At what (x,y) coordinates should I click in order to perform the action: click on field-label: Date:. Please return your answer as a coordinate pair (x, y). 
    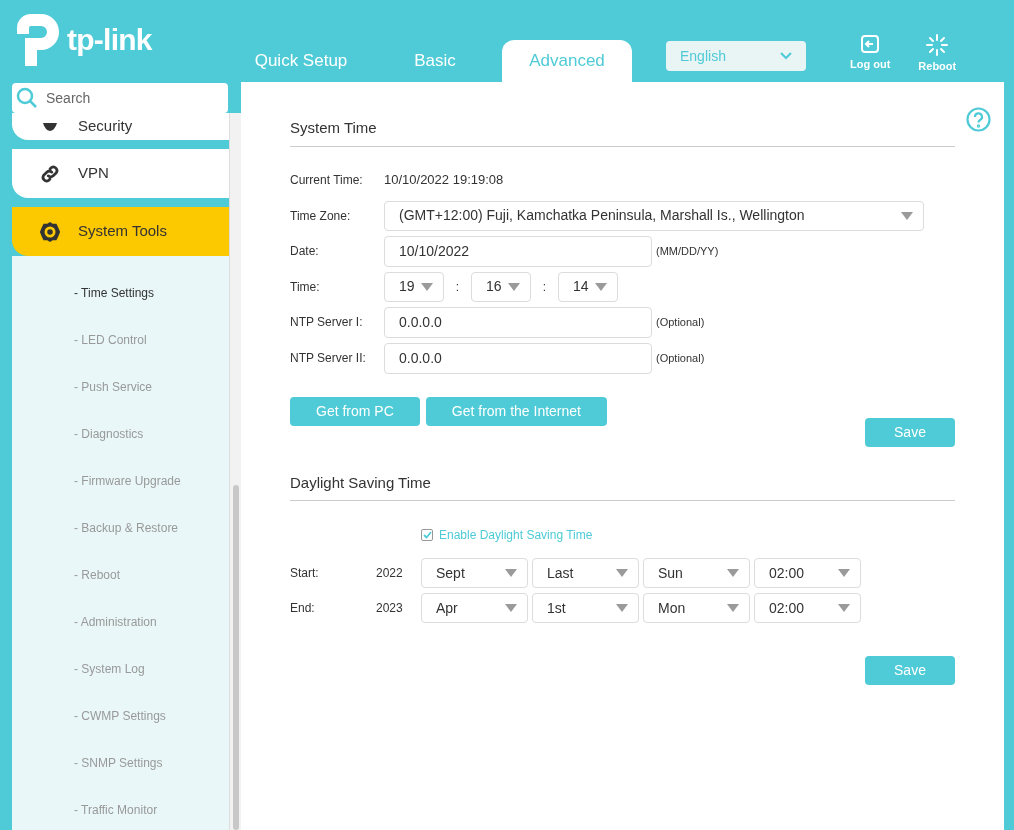
    Looking at the image, I should click on (305, 251).